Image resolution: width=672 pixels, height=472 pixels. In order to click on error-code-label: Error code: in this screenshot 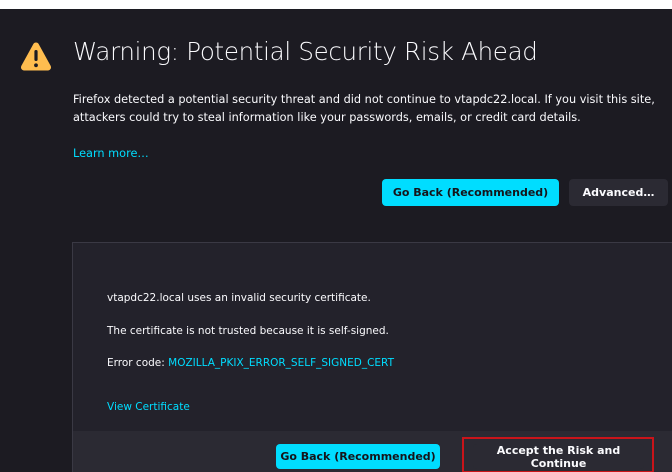, I will do `click(138, 363)`.